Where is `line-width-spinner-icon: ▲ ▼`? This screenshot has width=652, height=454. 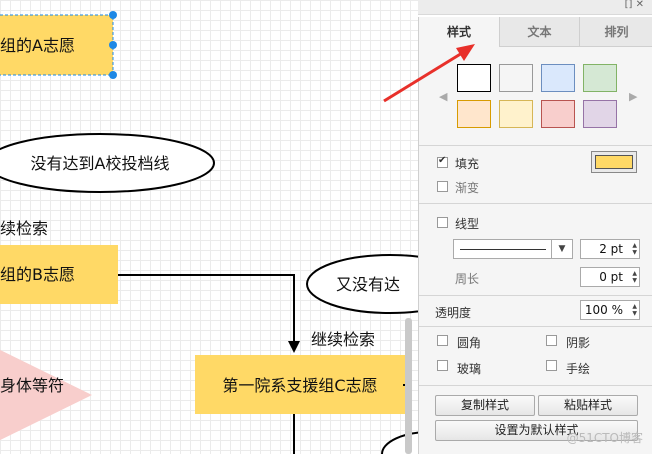
line-width-spinner-icon: ▲ ▼ is located at coordinates (633, 249).